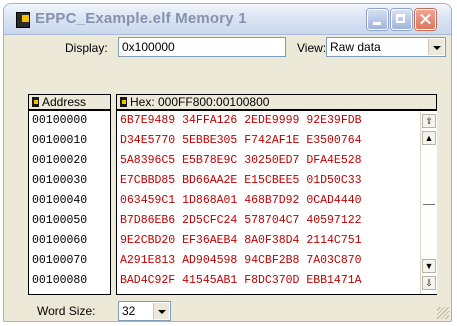 The height and width of the screenshot is (326, 457). Describe the element at coordinates (241, 241) in the screenshot. I see `hex-row: 9E2CBD20 EF36AEB4 8A0F38D4 2114C751` at that location.